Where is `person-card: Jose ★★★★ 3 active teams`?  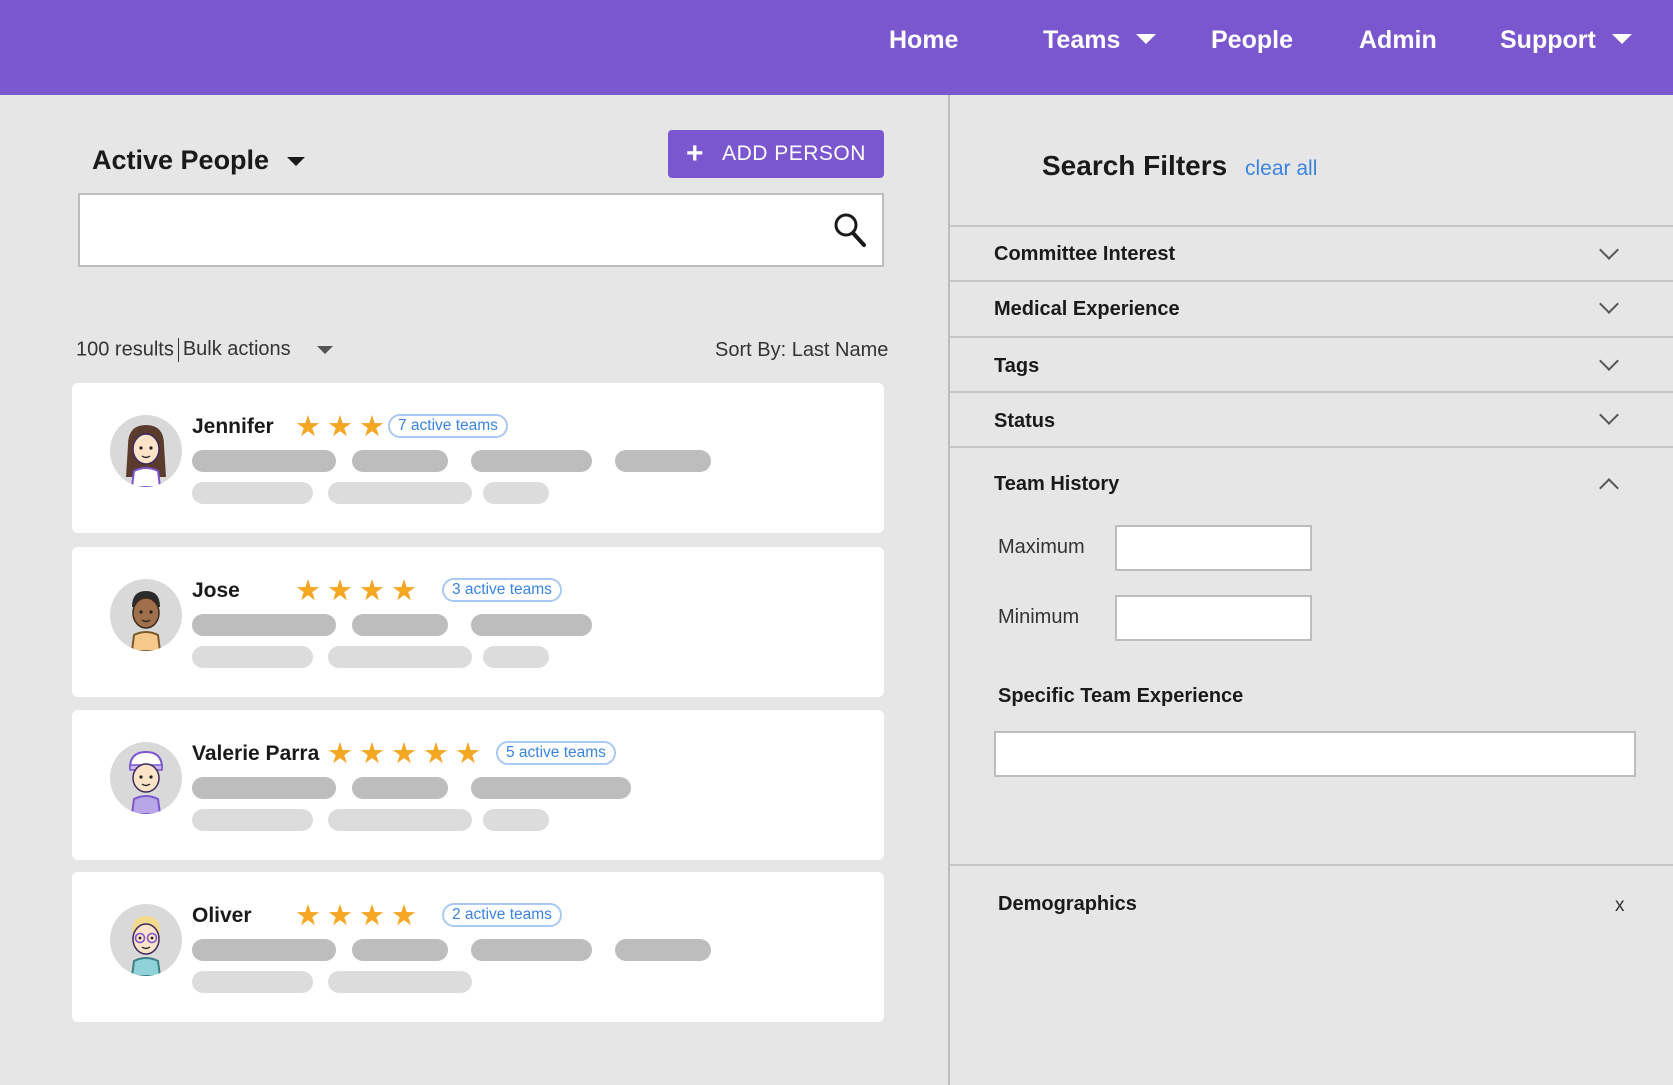
person-card: Jose ★★★★ 3 active teams is located at coordinates (478, 622).